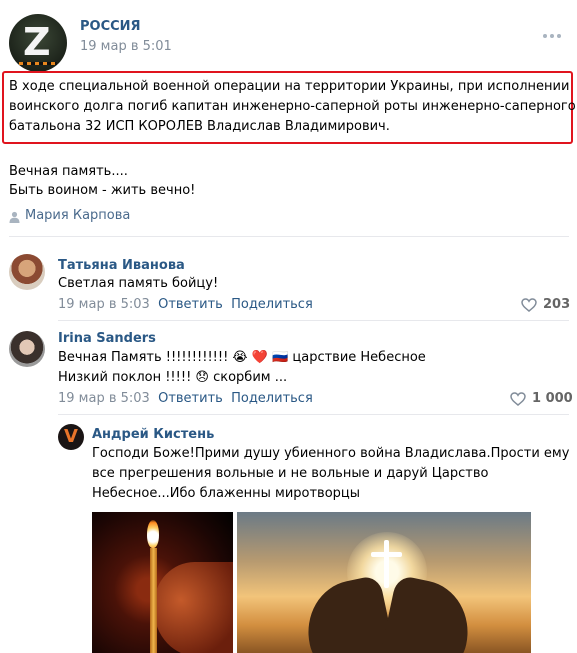 The height and width of the screenshot is (653, 577). What do you see at coordinates (14, 217) in the screenshot?
I see `person-icon` at bounding box center [14, 217].